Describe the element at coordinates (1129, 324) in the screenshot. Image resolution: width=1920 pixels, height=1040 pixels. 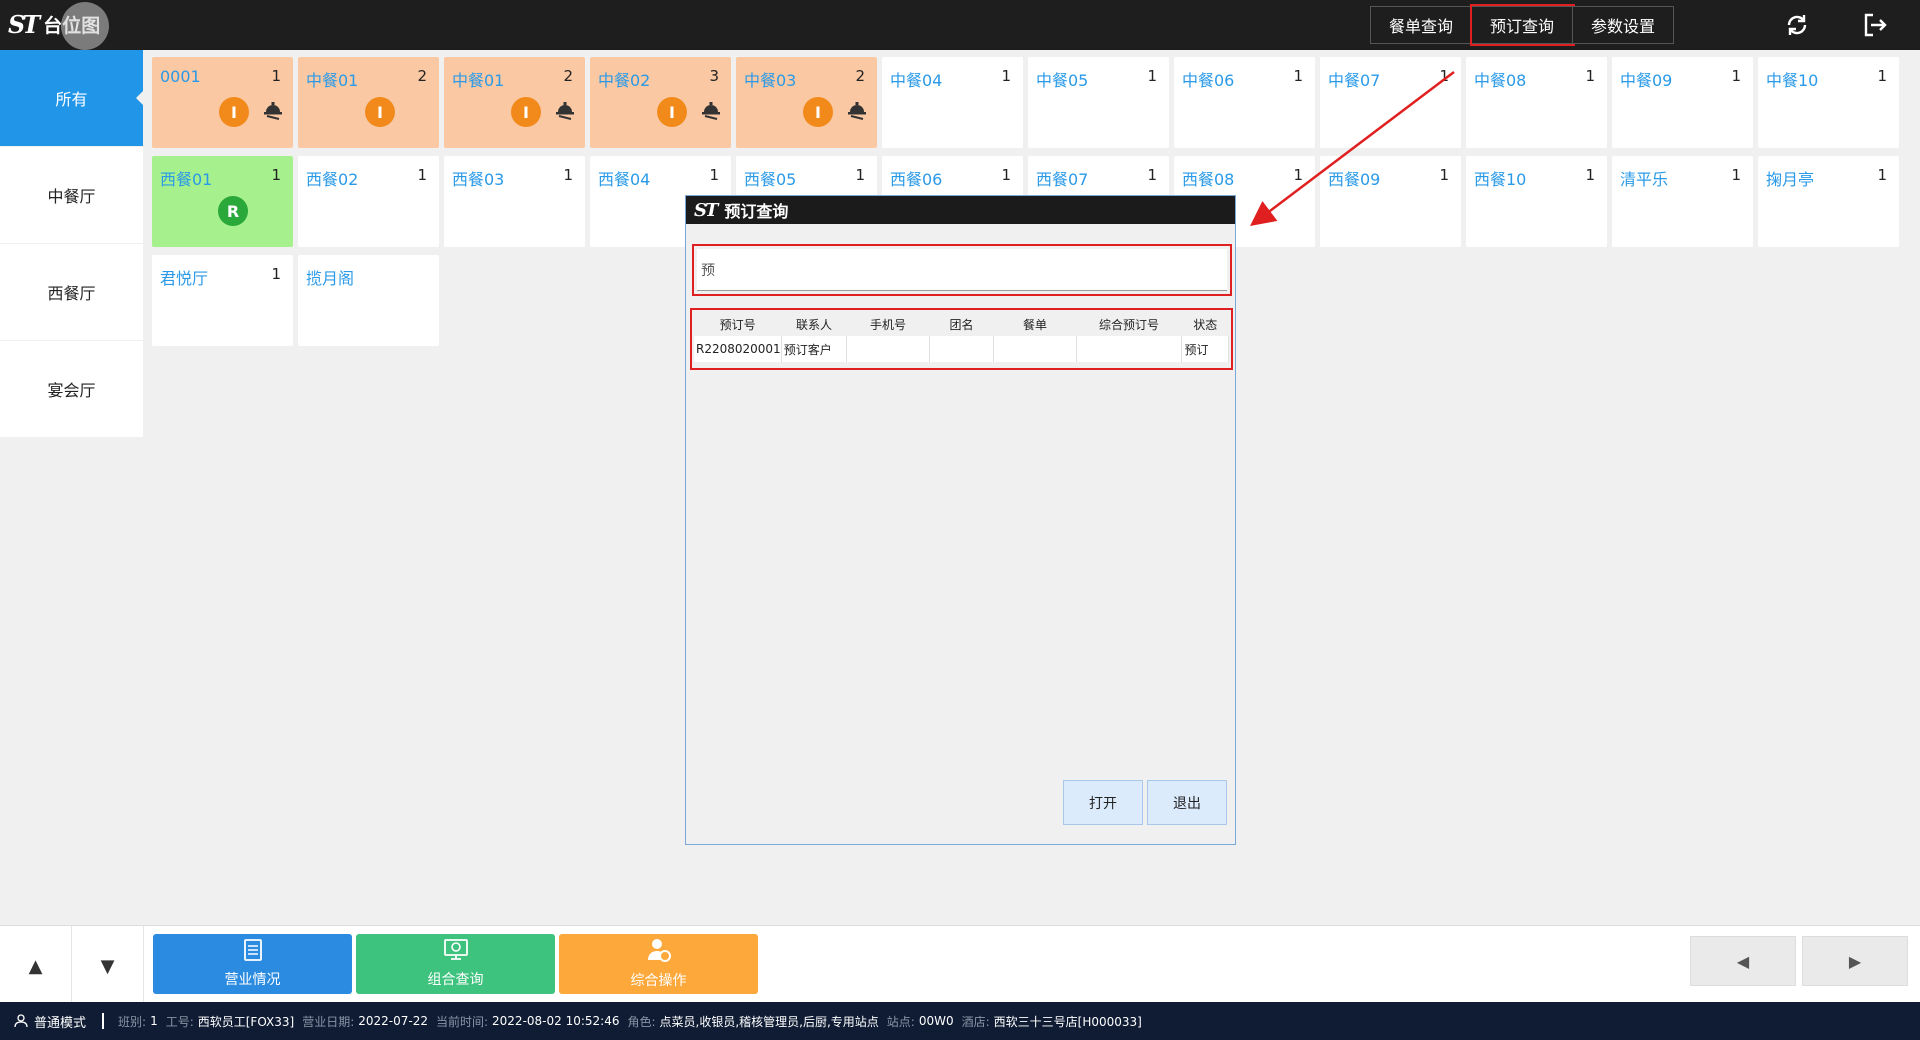
I see `column-header-combined-reservation-no: 综合预订号` at that location.